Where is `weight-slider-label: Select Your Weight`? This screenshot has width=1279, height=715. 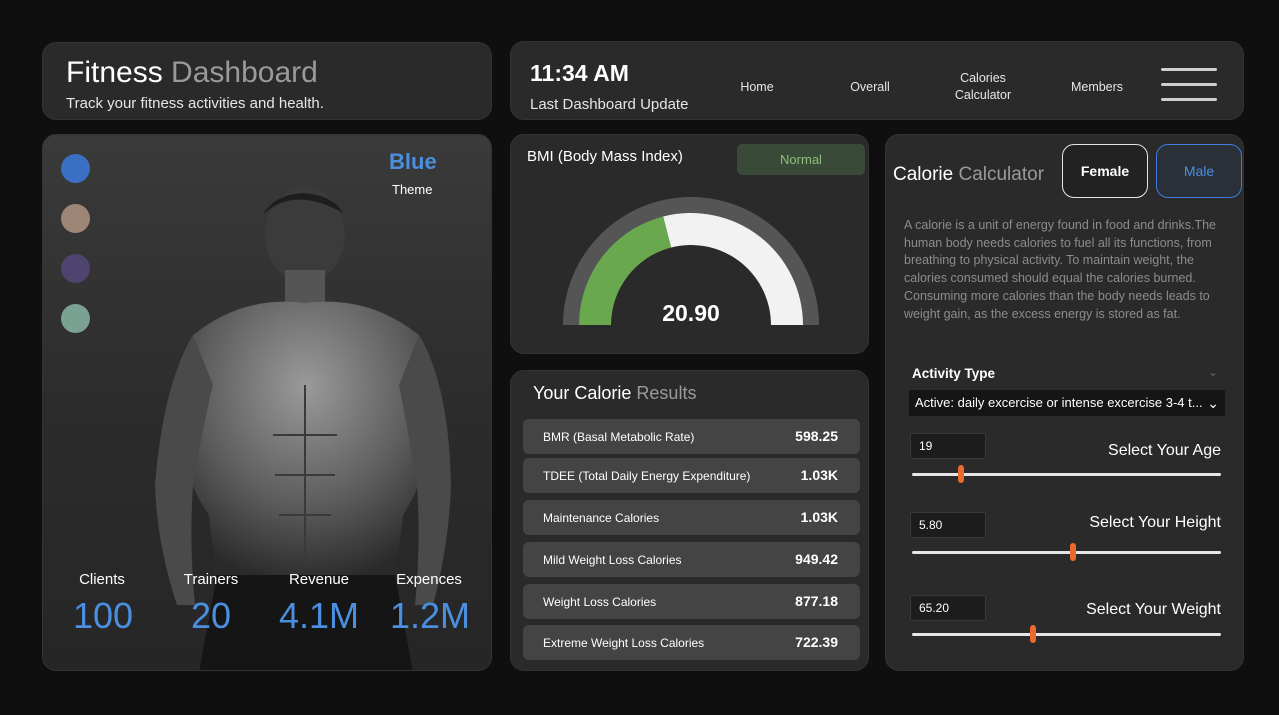 weight-slider-label: Select Your Weight is located at coordinates (1153, 609).